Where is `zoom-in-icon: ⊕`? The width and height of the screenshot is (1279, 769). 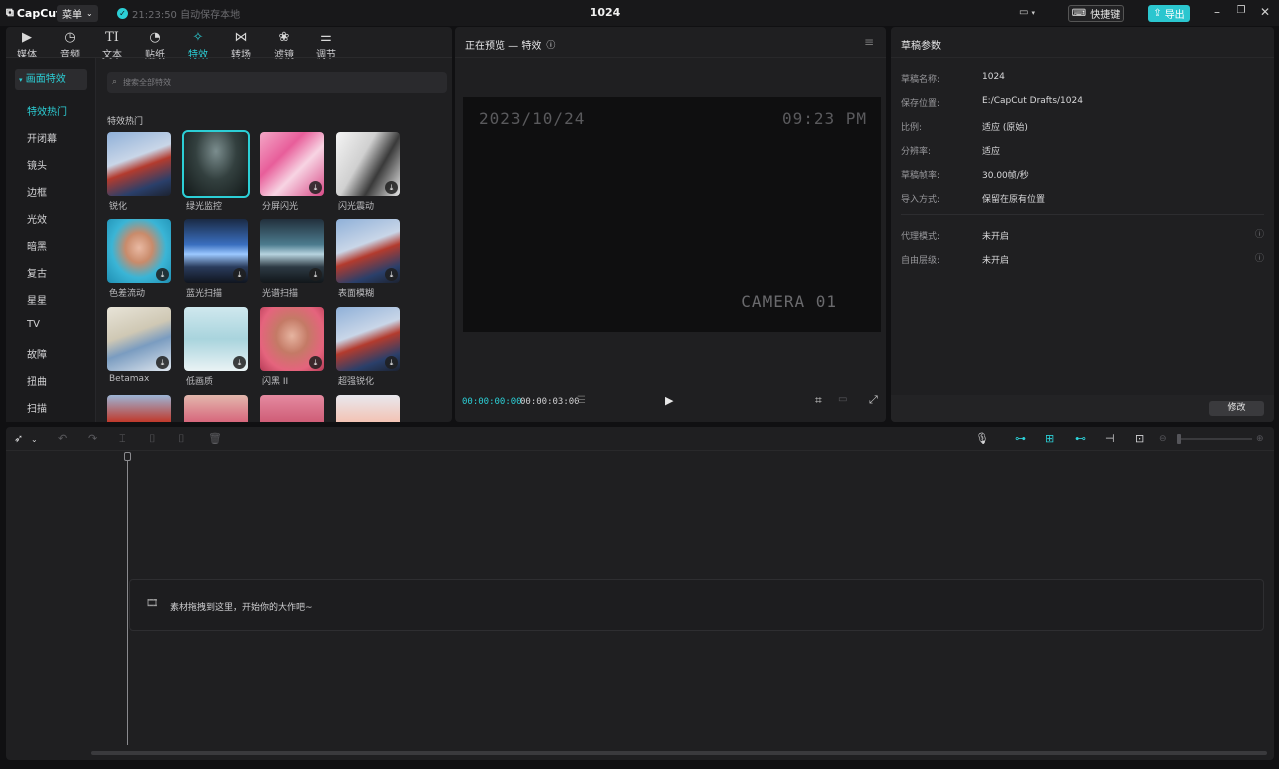 zoom-in-icon: ⊕ is located at coordinates (1260, 439).